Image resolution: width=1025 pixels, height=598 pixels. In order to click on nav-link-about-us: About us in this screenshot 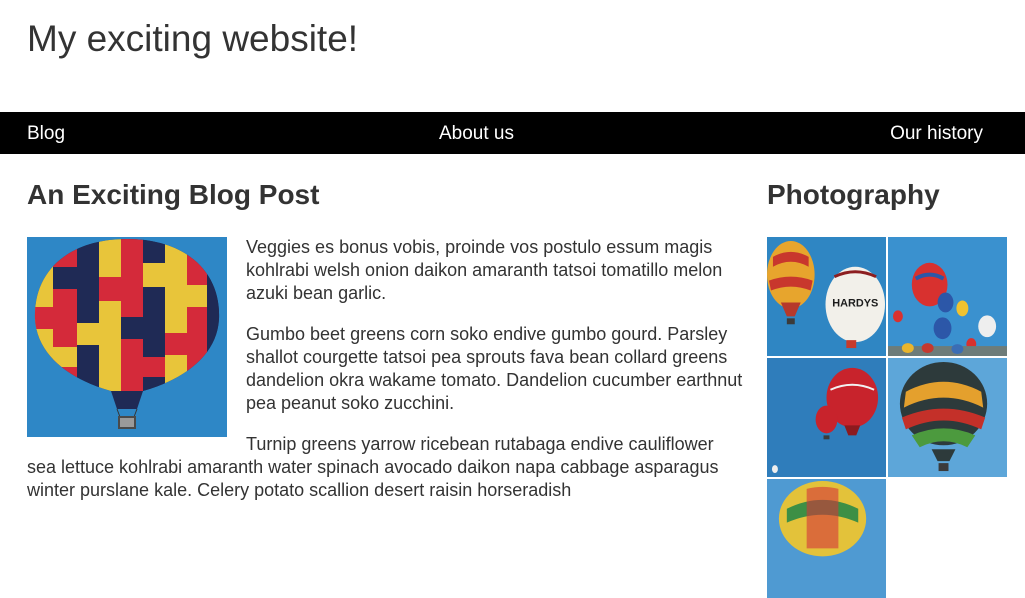, I will do `click(476, 133)`.